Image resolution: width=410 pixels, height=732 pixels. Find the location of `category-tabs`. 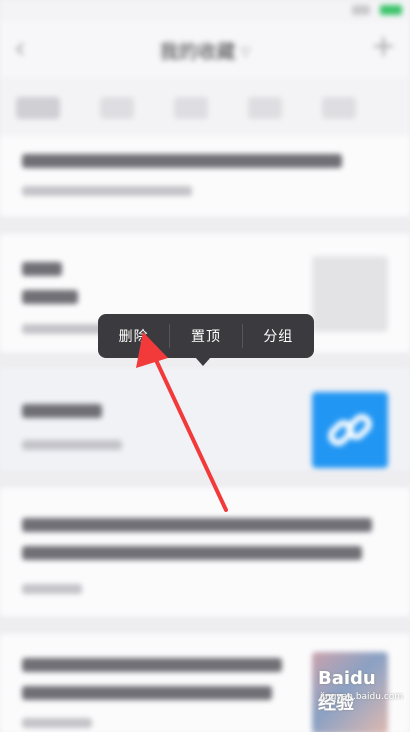

category-tabs is located at coordinates (205, 107).